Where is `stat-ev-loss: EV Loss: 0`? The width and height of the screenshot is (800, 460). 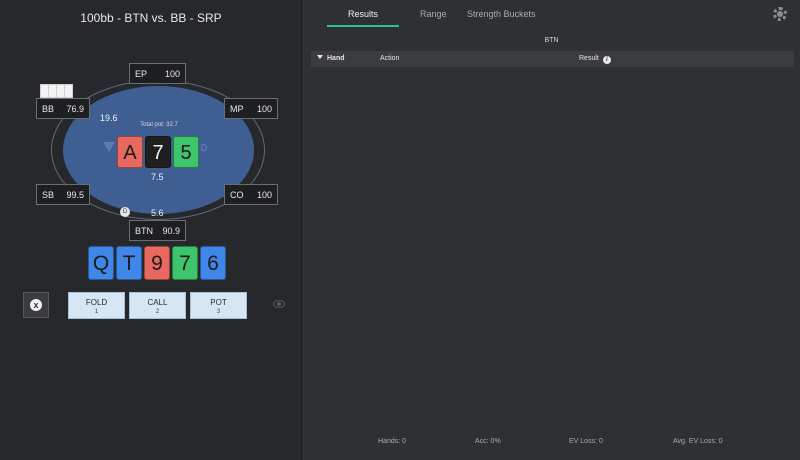
stat-ev-loss: EV Loss: 0 is located at coordinates (586, 441).